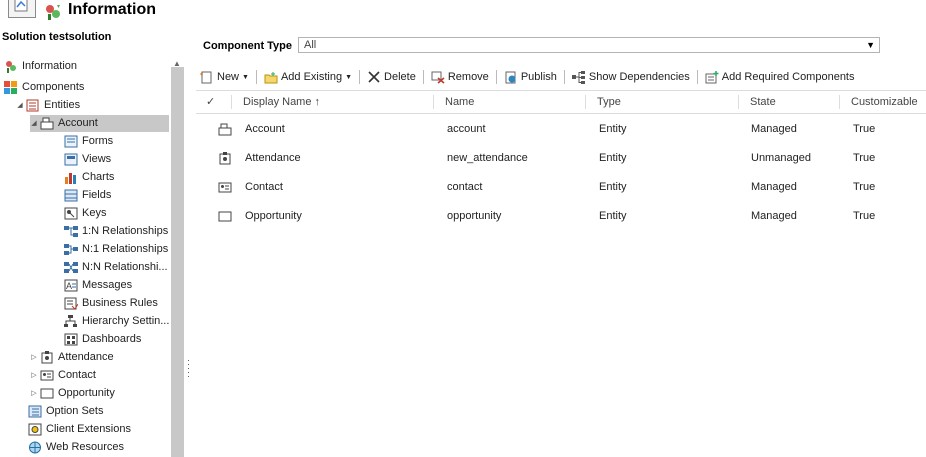 This screenshot has width=926, height=457. Describe the element at coordinates (578, 77) in the screenshot. I see `dependencies-icon` at that location.